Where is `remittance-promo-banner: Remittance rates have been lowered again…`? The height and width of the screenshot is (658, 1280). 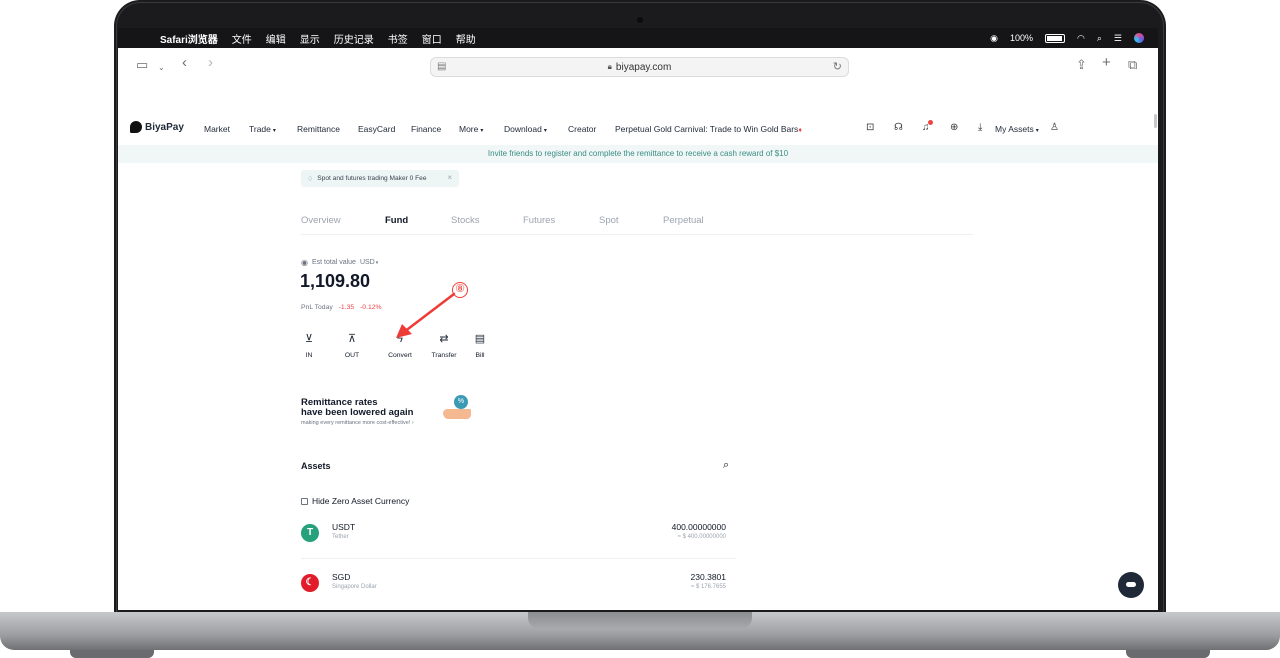
remittance-promo-banner: Remittance rates have been lowered again… is located at coordinates (388, 411).